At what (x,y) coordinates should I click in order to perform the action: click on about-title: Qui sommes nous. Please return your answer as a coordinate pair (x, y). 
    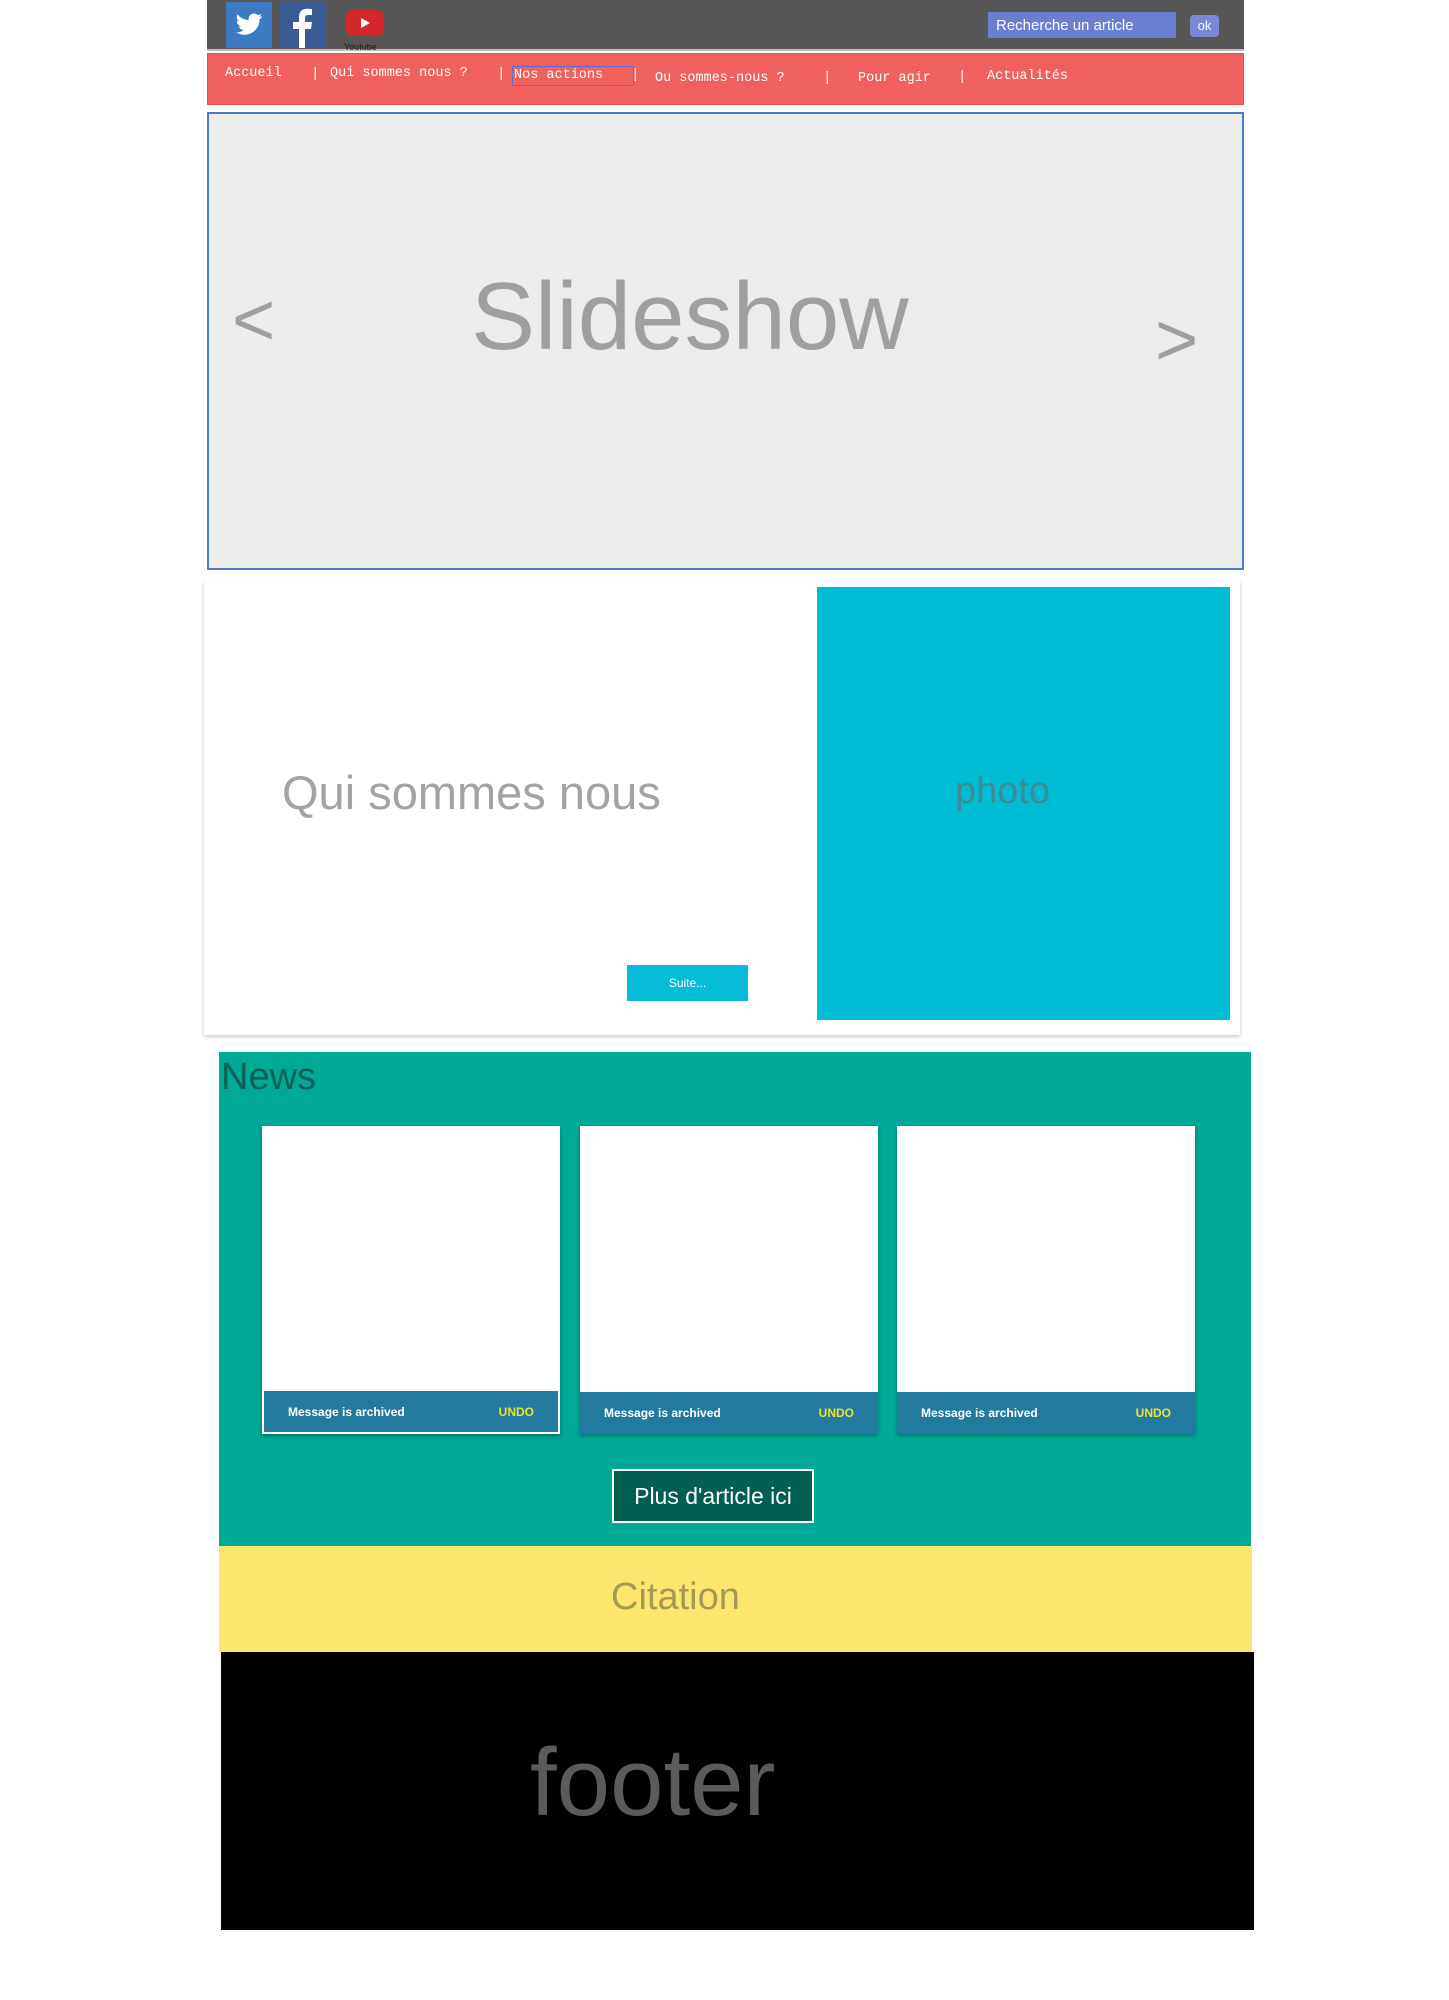
    Looking at the image, I should click on (471, 792).